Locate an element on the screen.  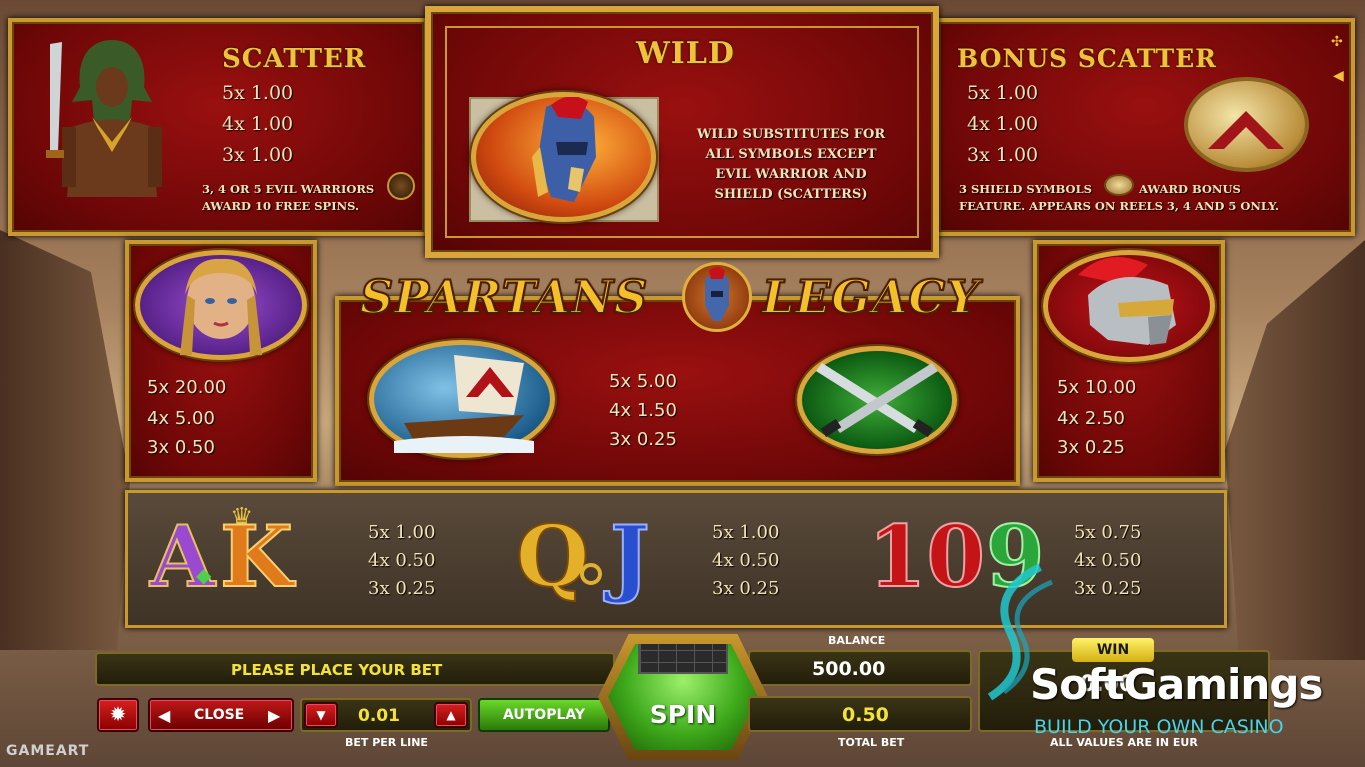
wild-desc-line3: EVIL WARRIOR AND is located at coordinates (791, 174).